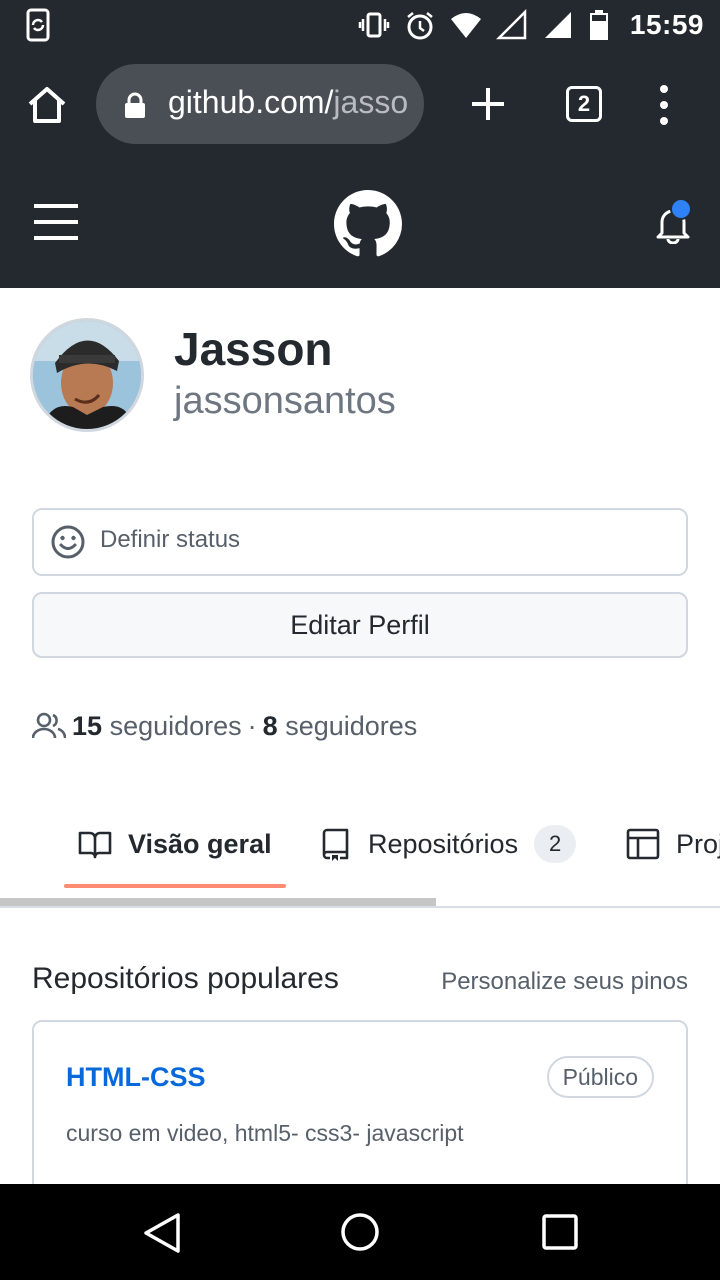  Describe the element at coordinates (443, 843) in the screenshot. I see `tab-repositories-label: Repositórios` at that location.